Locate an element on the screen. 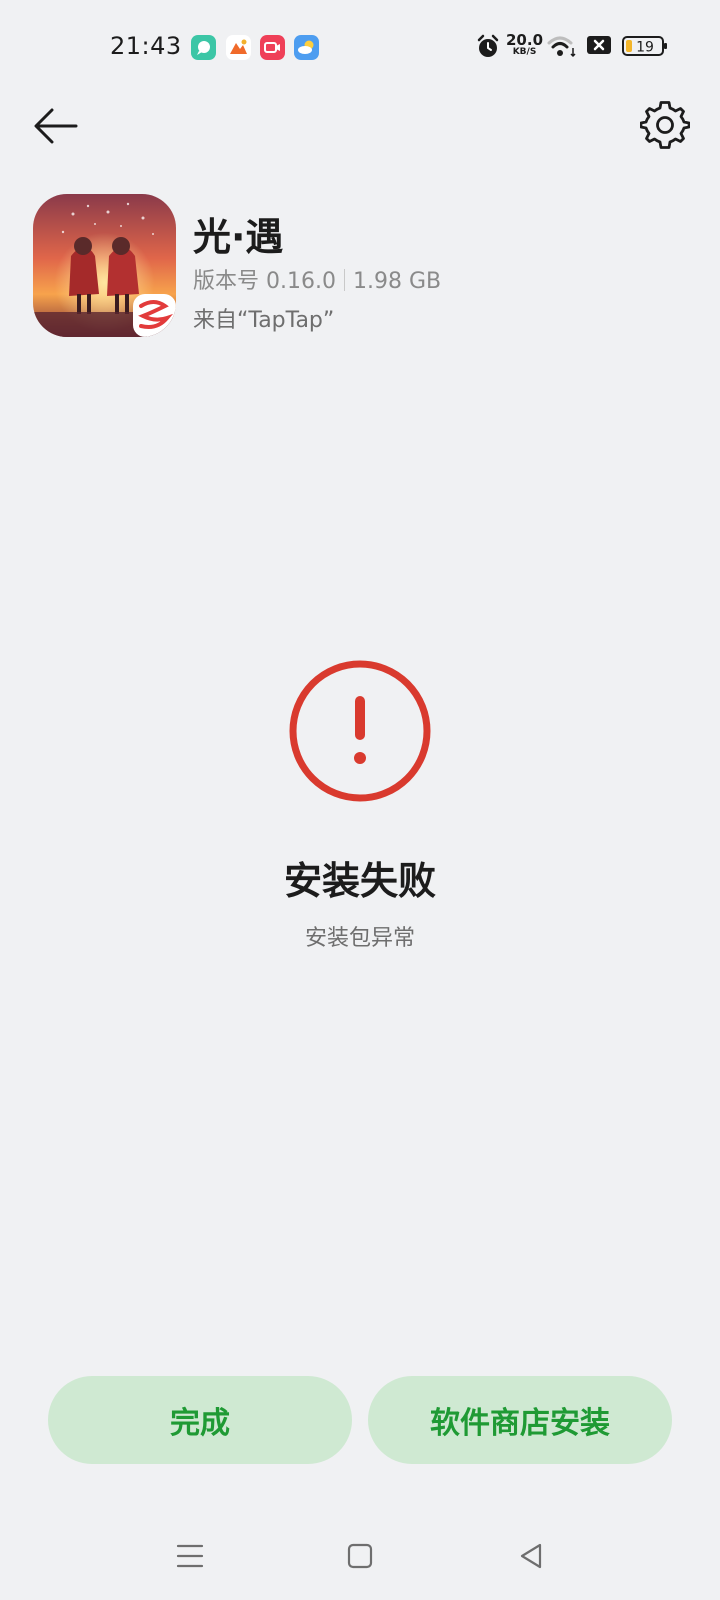  home-icon is located at coordinates (360, 1556).